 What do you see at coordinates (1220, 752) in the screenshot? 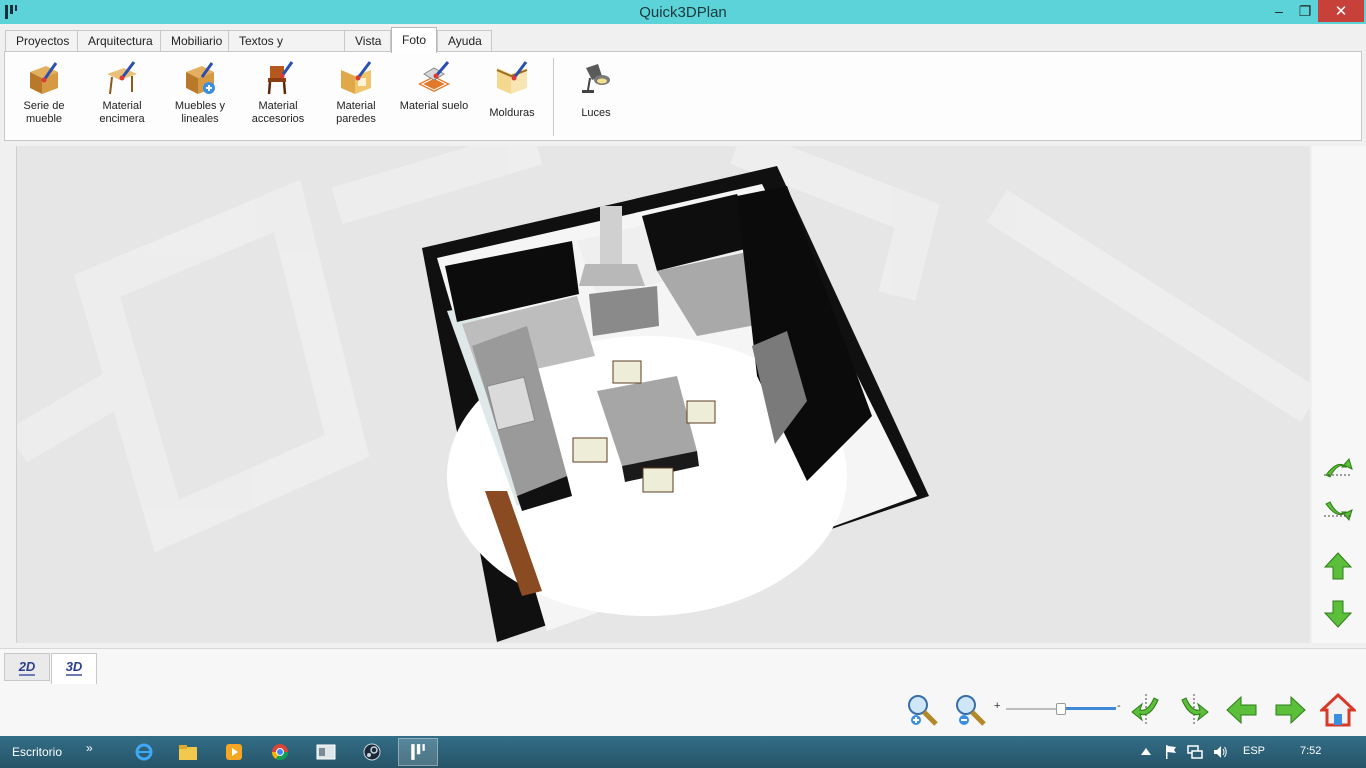
I see `volume-icon` at bounding box center [1220, 752].